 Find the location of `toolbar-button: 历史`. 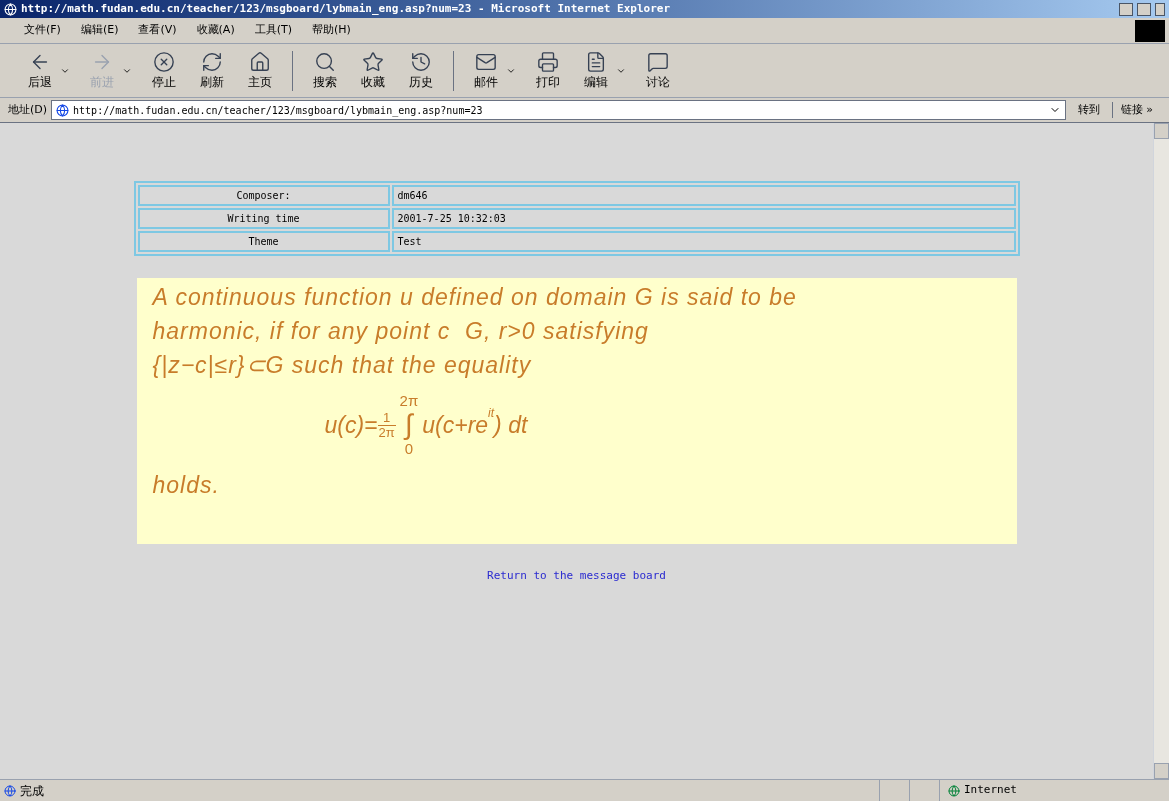

toolbar-button: 历史 is located at coordinates (421, 70).